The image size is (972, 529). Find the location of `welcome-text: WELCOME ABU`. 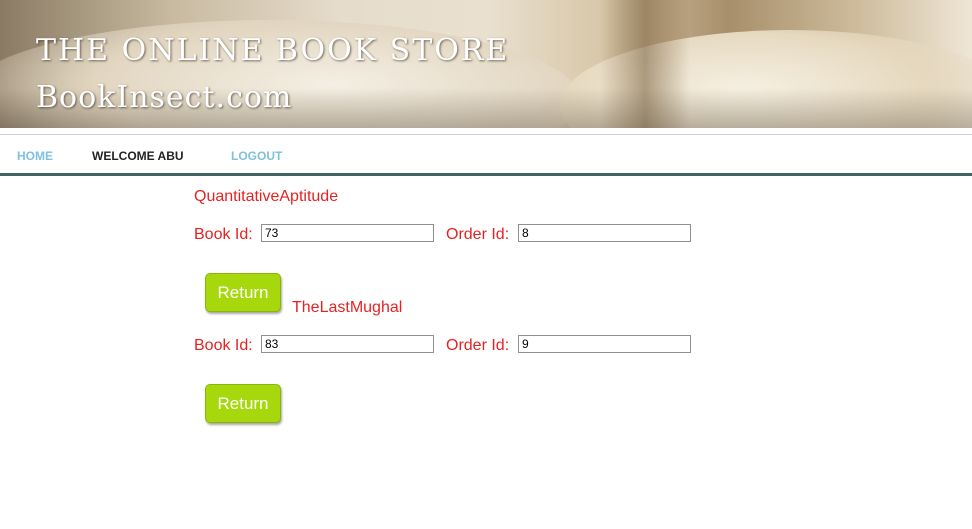

welcome-text: WELCOME ABU is located at coordinates (138, 156).